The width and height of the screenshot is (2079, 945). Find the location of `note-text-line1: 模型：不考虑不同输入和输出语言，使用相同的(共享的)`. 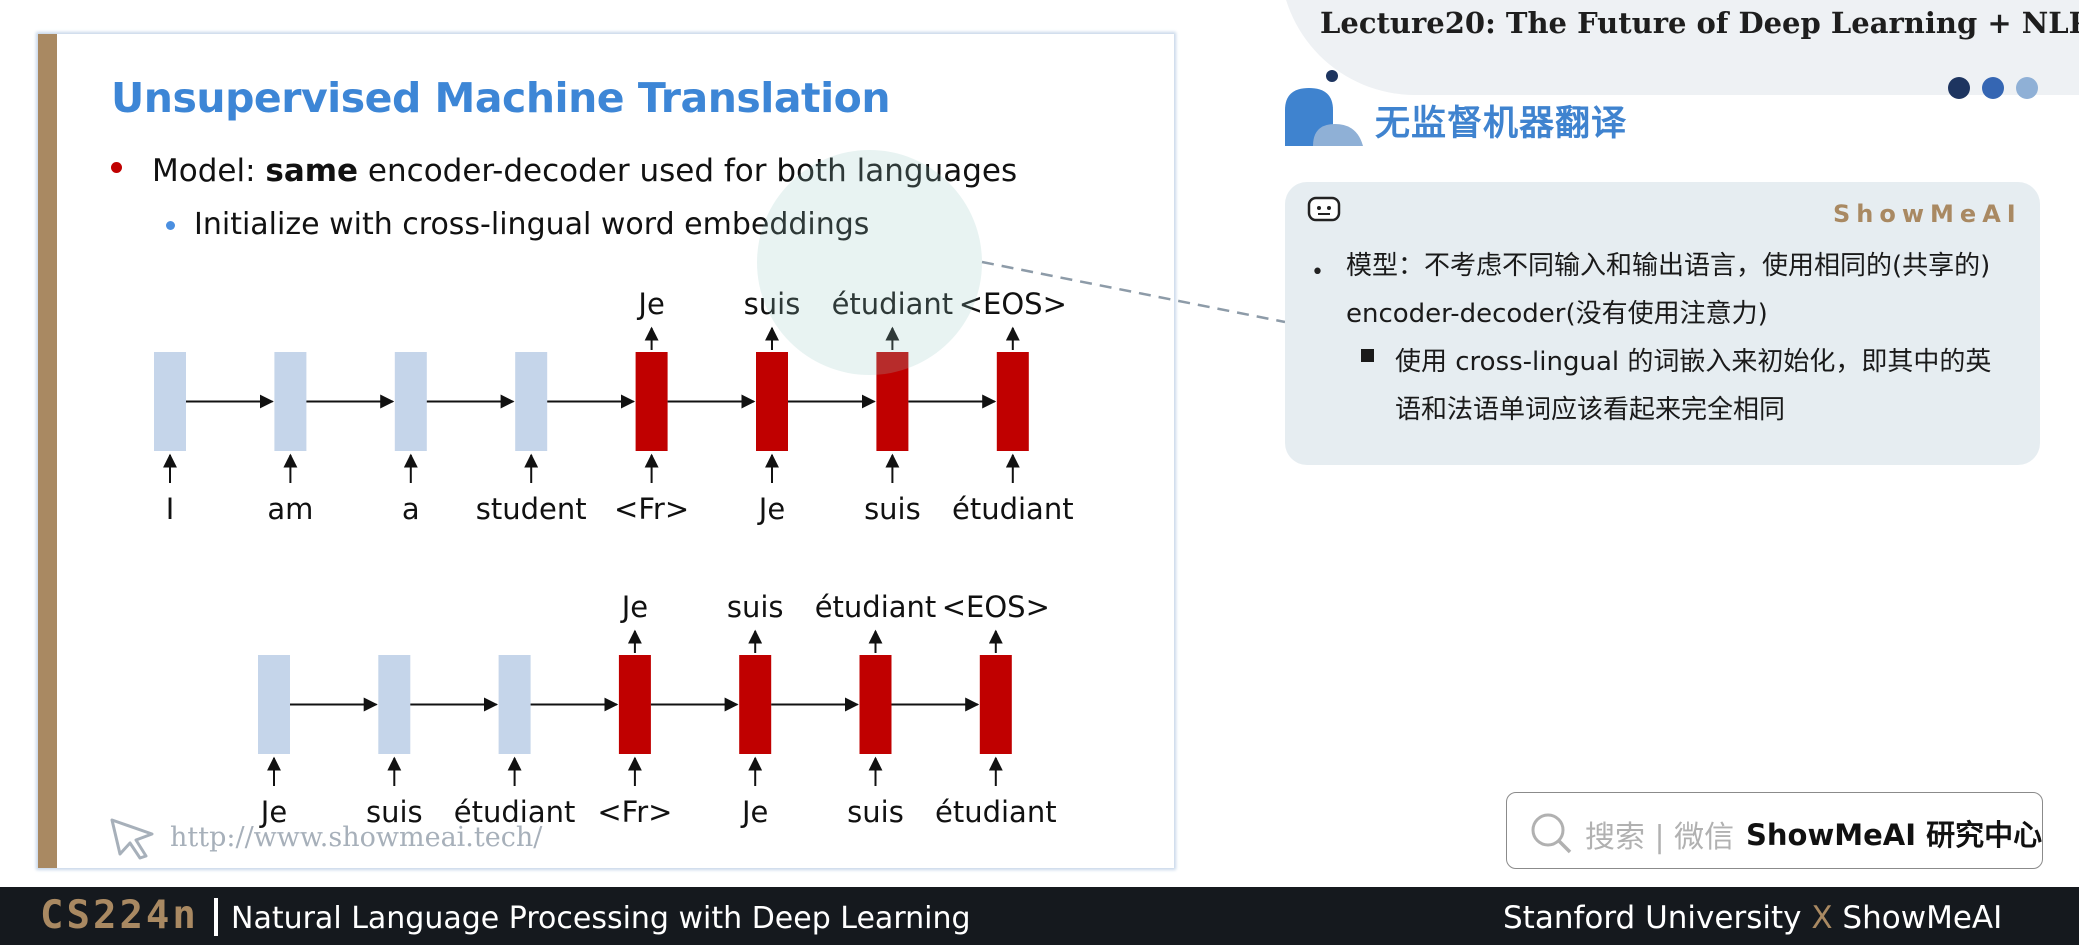

note-text-line1: 模型：不考虑不同输入和输出语言，使用相同的(共享的) is located at coordinates (1668, 266).